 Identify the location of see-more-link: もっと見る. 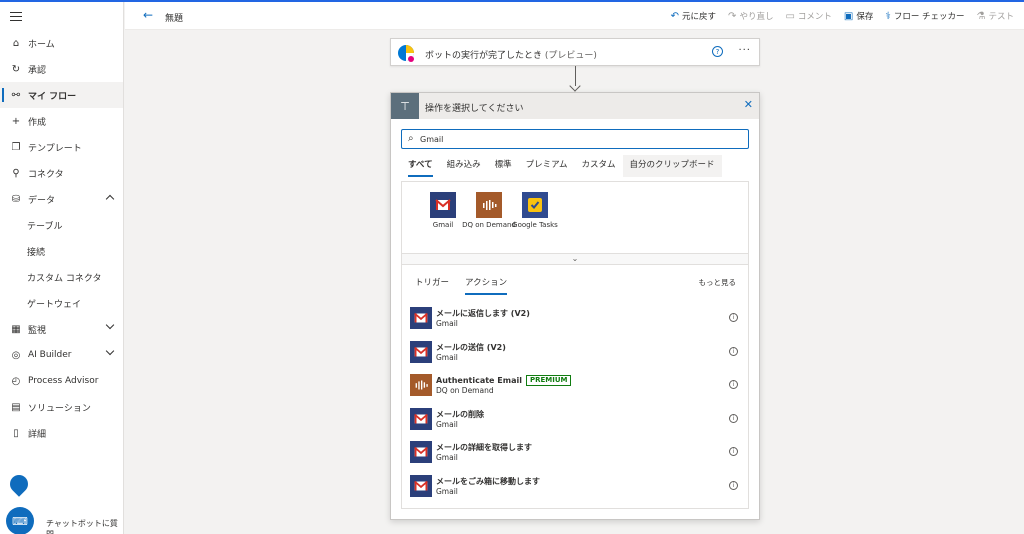
(718, 282).